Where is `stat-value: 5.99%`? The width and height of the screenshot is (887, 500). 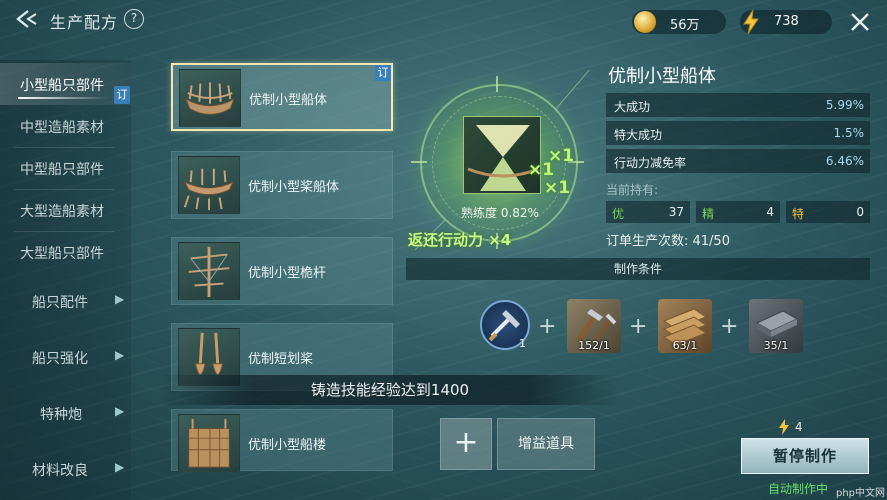 stat-value: 5.99% is located at coordinates (844, 105).